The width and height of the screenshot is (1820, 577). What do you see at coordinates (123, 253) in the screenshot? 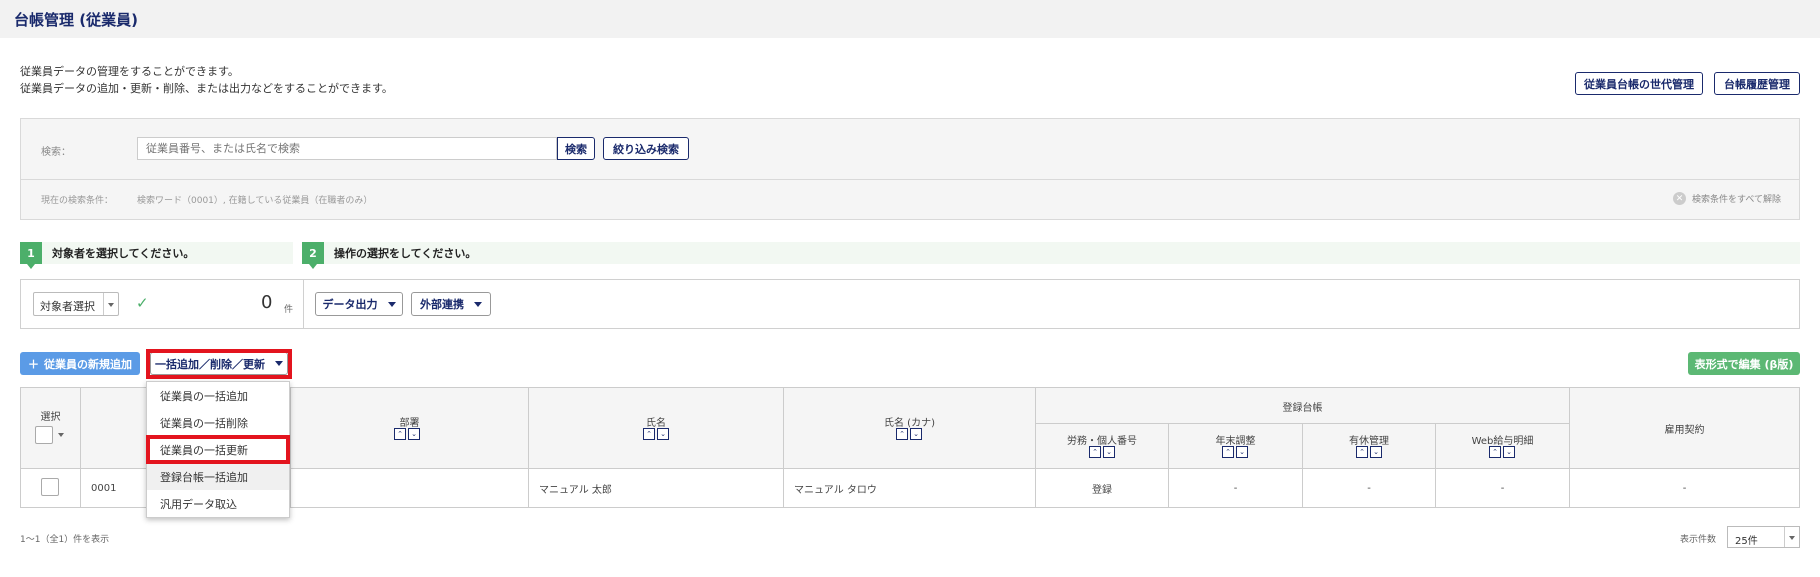
I see `step-1-label: 対象者を選択してください。` at bounding box center [123, 253].